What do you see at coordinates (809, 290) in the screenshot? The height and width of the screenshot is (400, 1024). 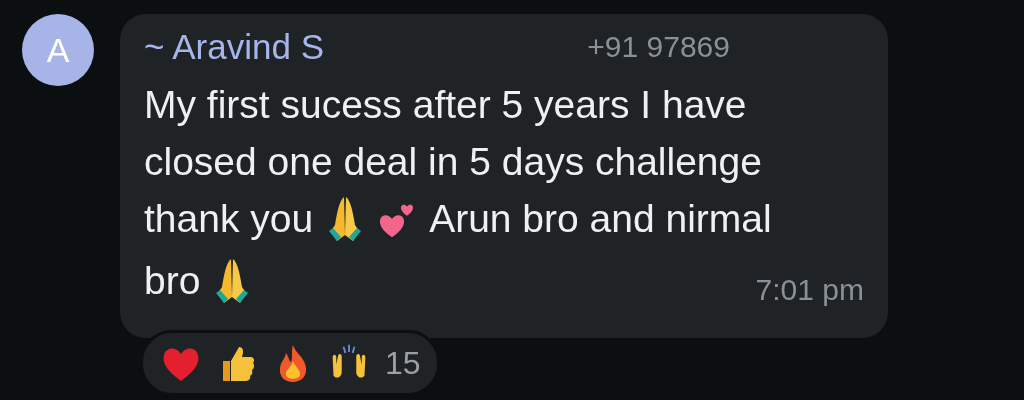 I see `timestamp: 7:01 pm` at bounding box center [809, 290].